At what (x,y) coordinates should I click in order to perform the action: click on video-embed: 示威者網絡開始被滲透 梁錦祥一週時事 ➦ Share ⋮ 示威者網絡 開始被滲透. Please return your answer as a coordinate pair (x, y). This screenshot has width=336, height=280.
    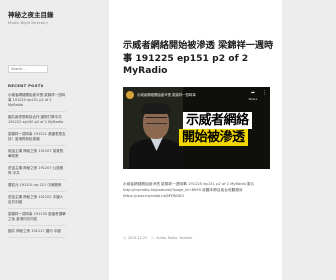
    Looking at the image, I should click on (196, 128).